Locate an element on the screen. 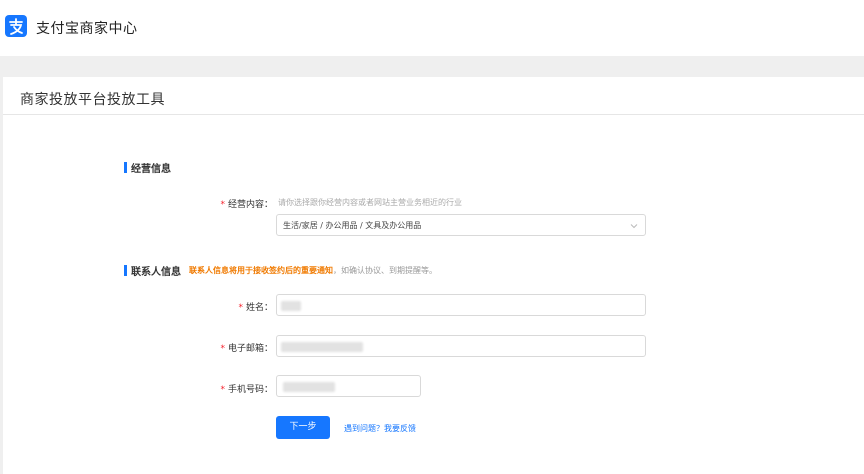 This screenshot has height=474, width=864. name-label: * 姓名： is located at coordinates (255, 308).